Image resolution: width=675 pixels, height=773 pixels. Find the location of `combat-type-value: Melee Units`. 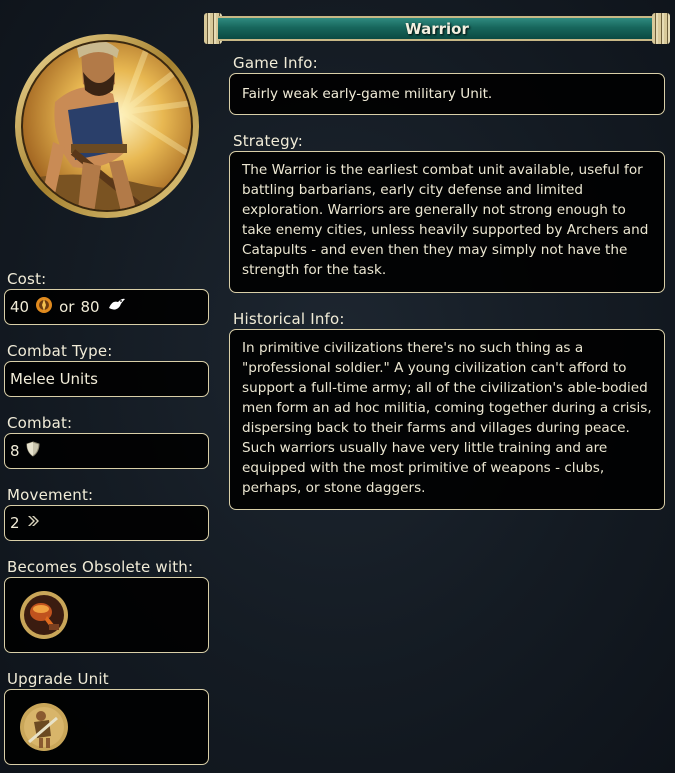

combat-type-value: Melee Units is located at coordinates (54, 379).